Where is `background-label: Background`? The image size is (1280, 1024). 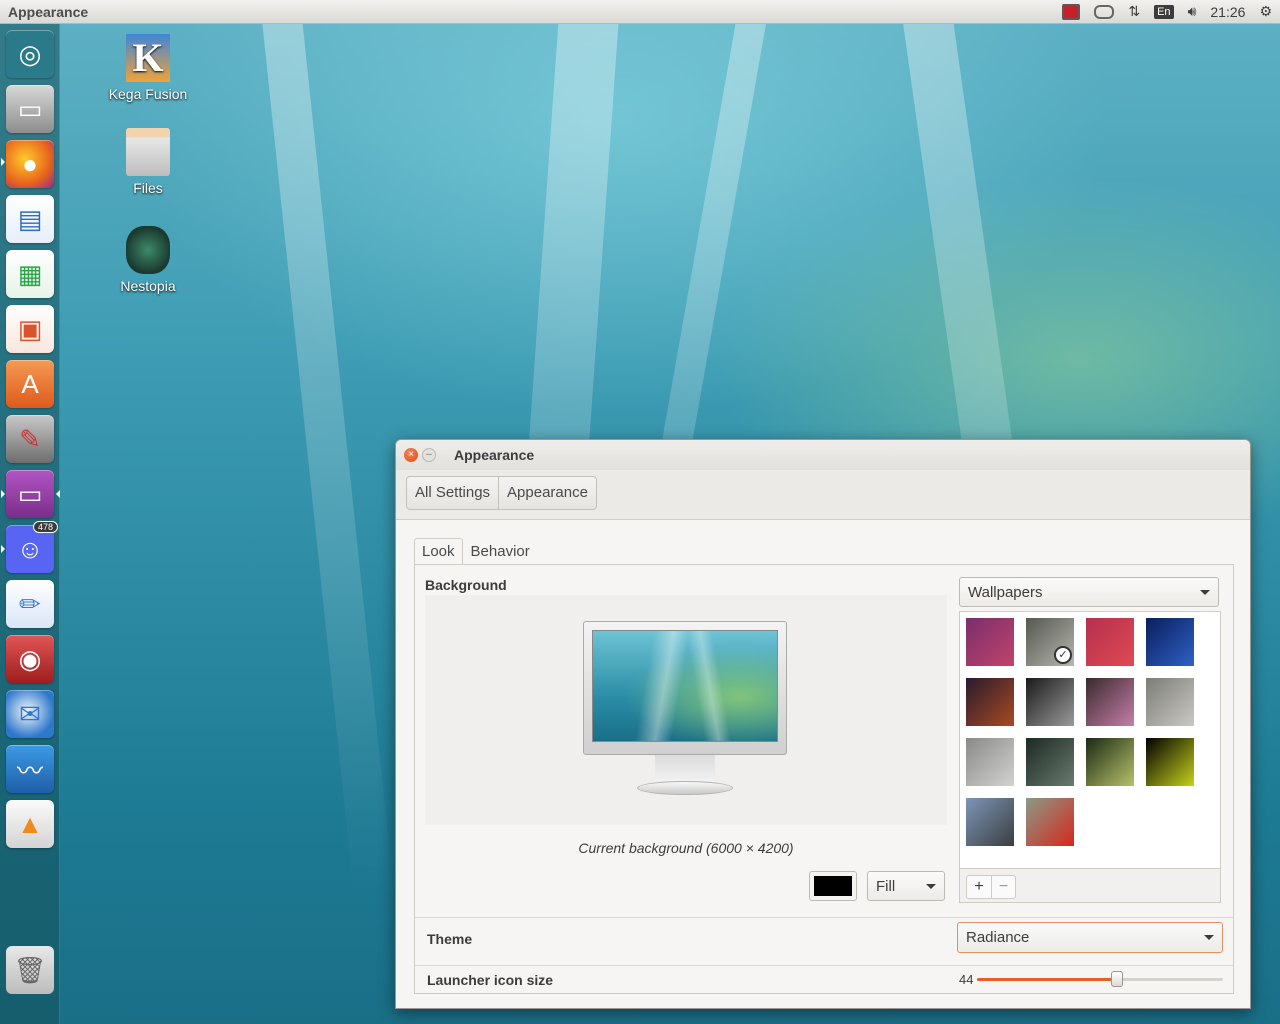
background-label: Background is located at coordinates (466, 585).